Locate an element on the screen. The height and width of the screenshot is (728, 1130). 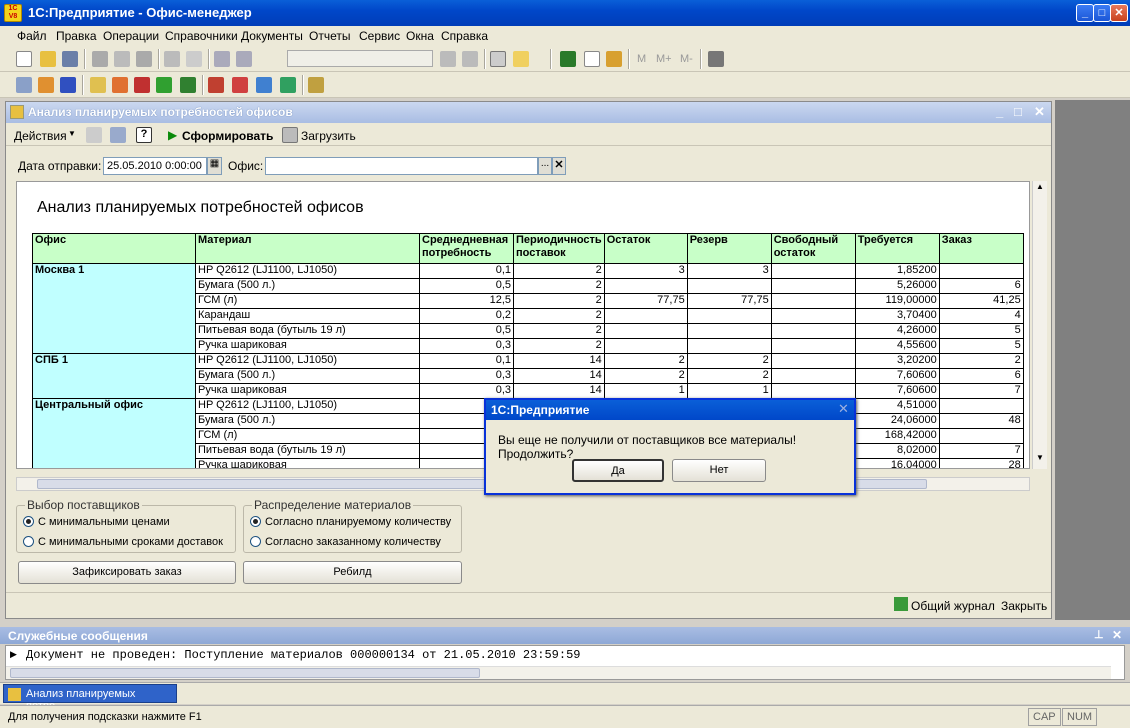
materials-icon is located at coordinates (46, 85).